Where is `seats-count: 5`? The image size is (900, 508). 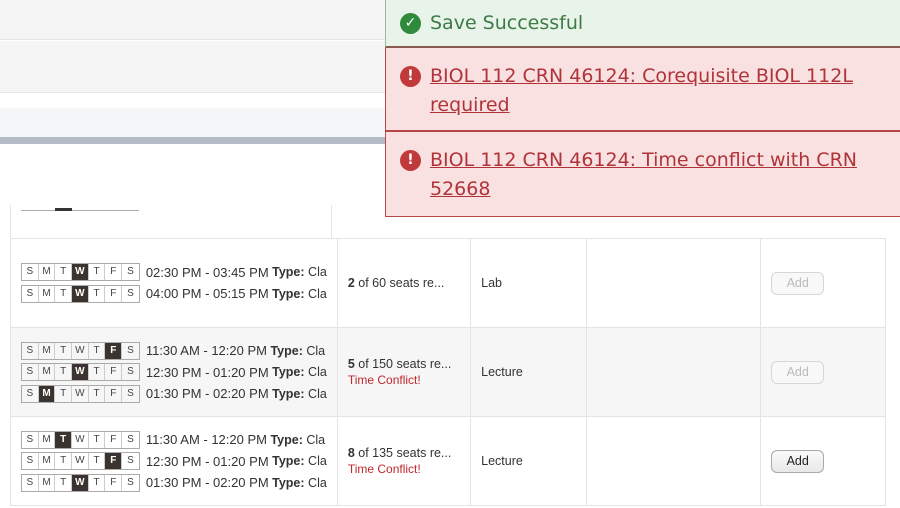 seats-count: 5 is located at coordinates (351, 364).